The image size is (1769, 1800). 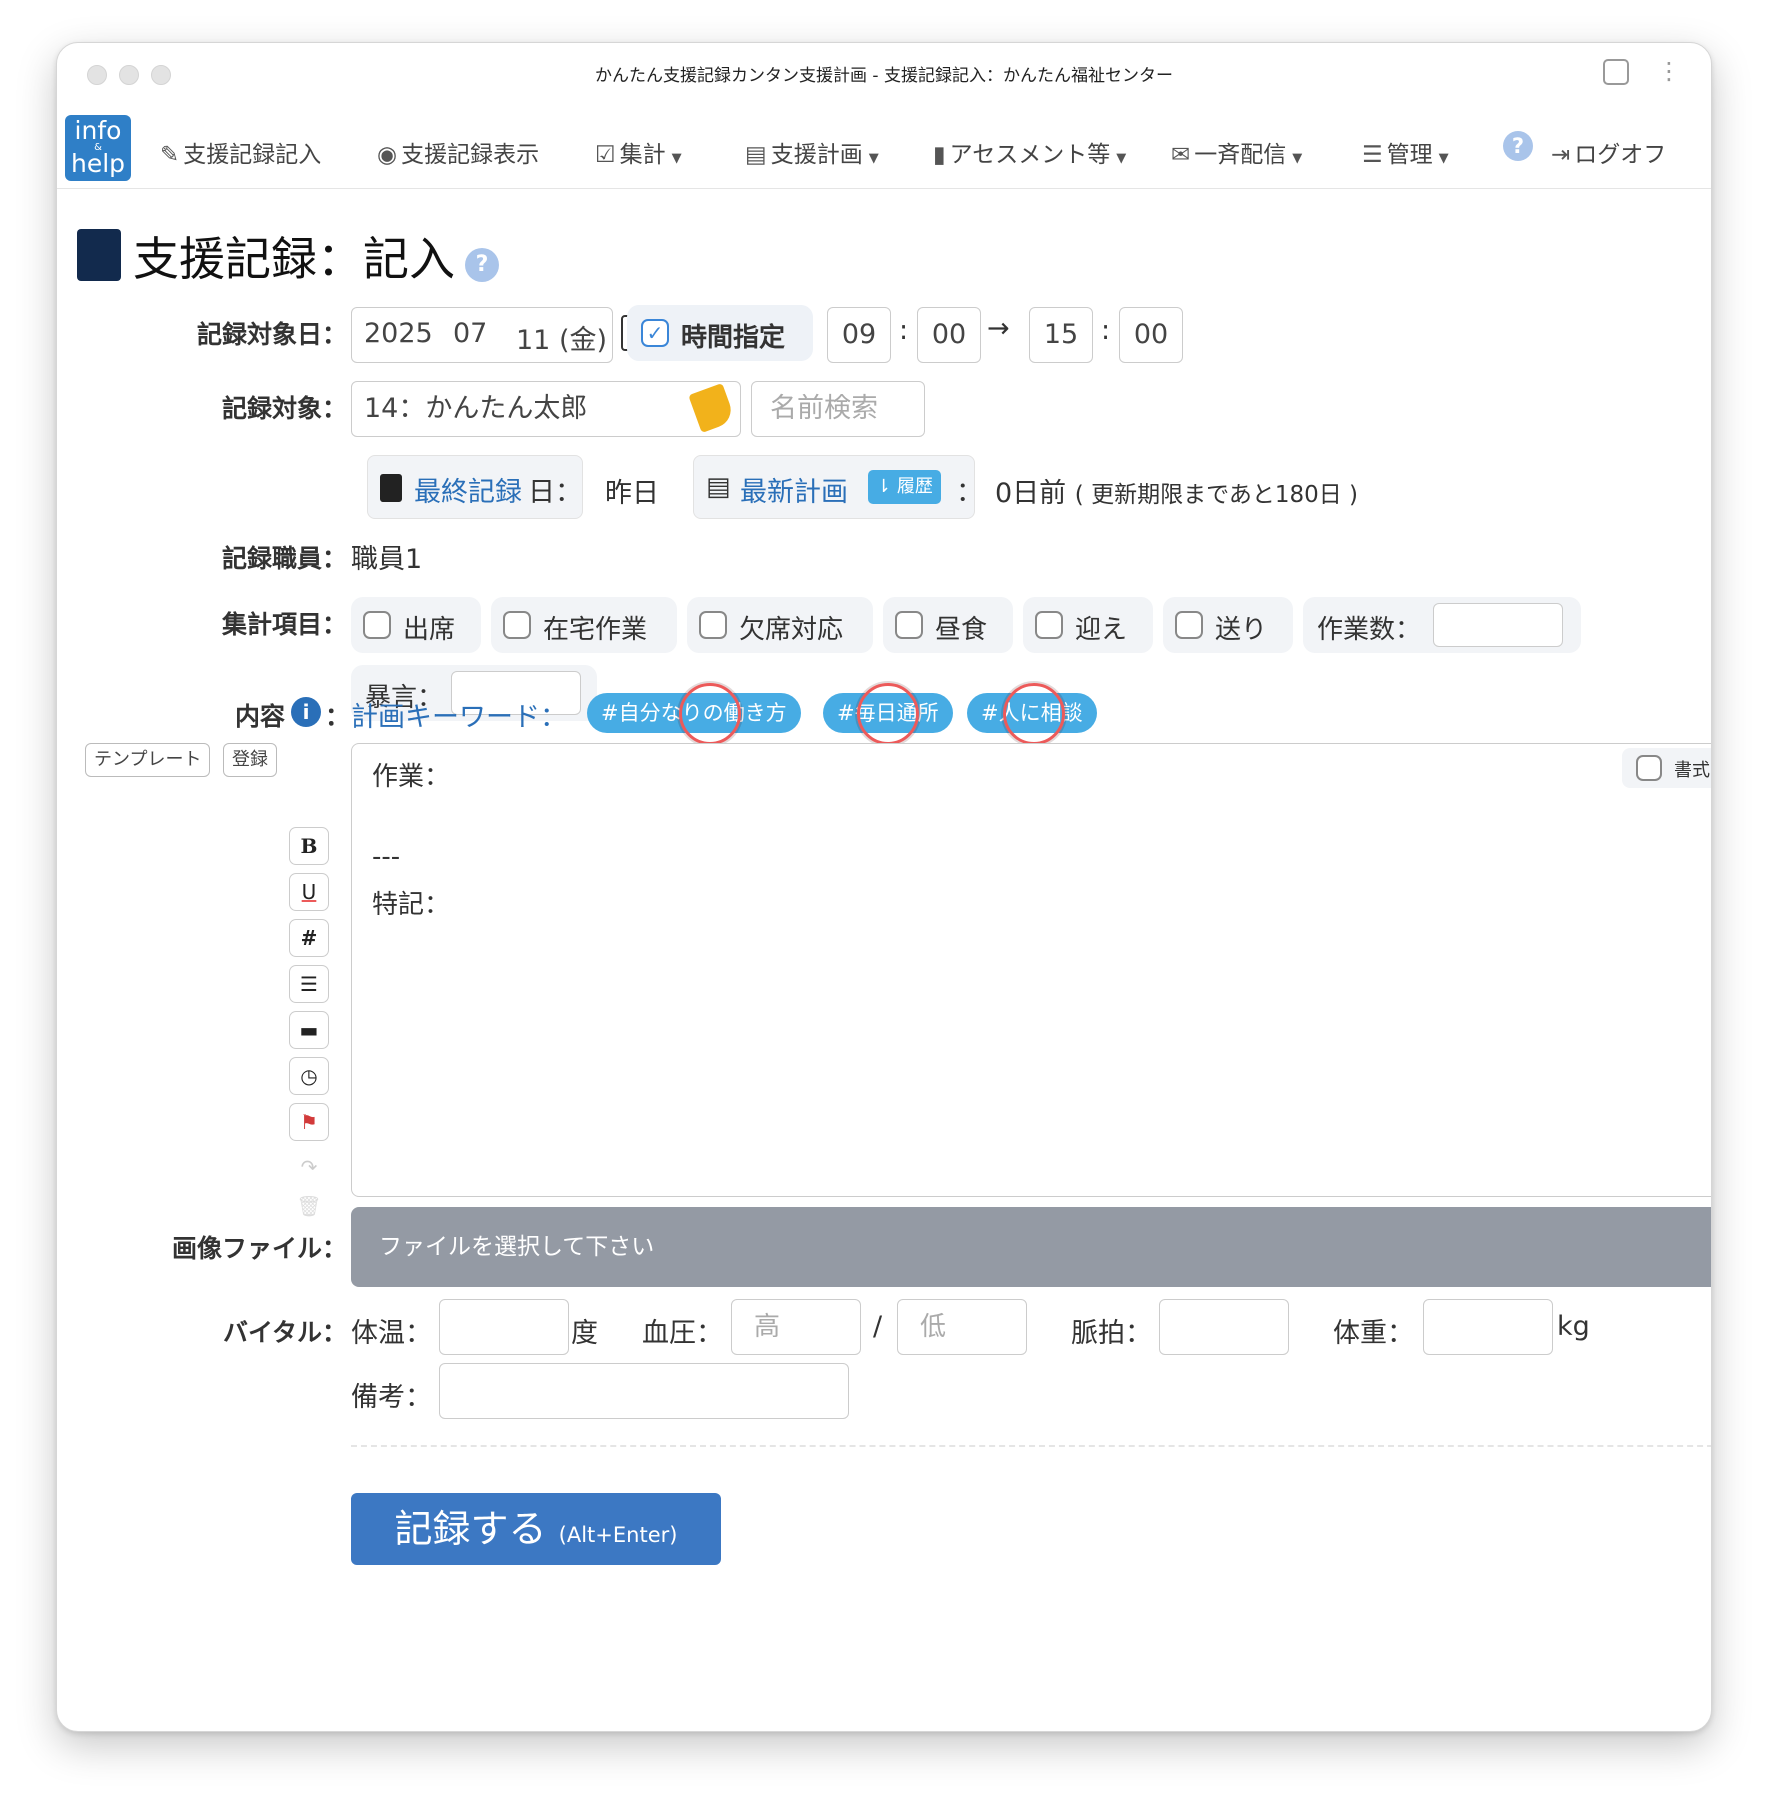 What do you see at coordinates (1405, 152) in the screenshot?
I see `nav-admin: ☰ 管理 ▼` at bounding box center [1405, 152].